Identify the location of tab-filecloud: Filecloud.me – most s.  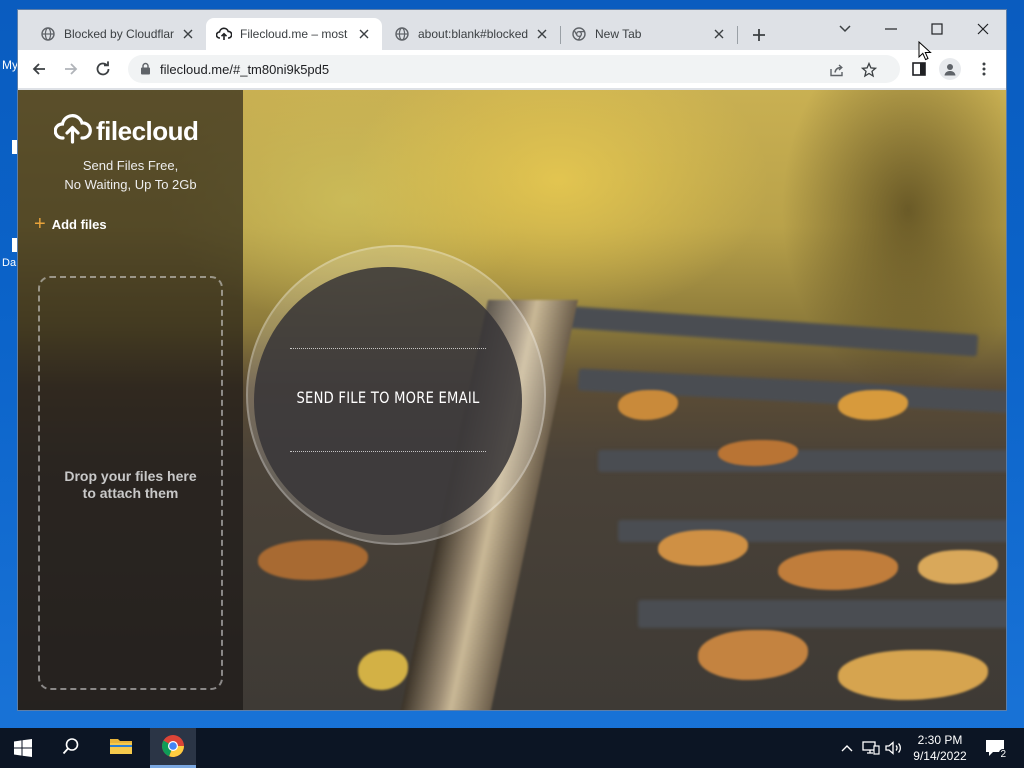
(294, 34).